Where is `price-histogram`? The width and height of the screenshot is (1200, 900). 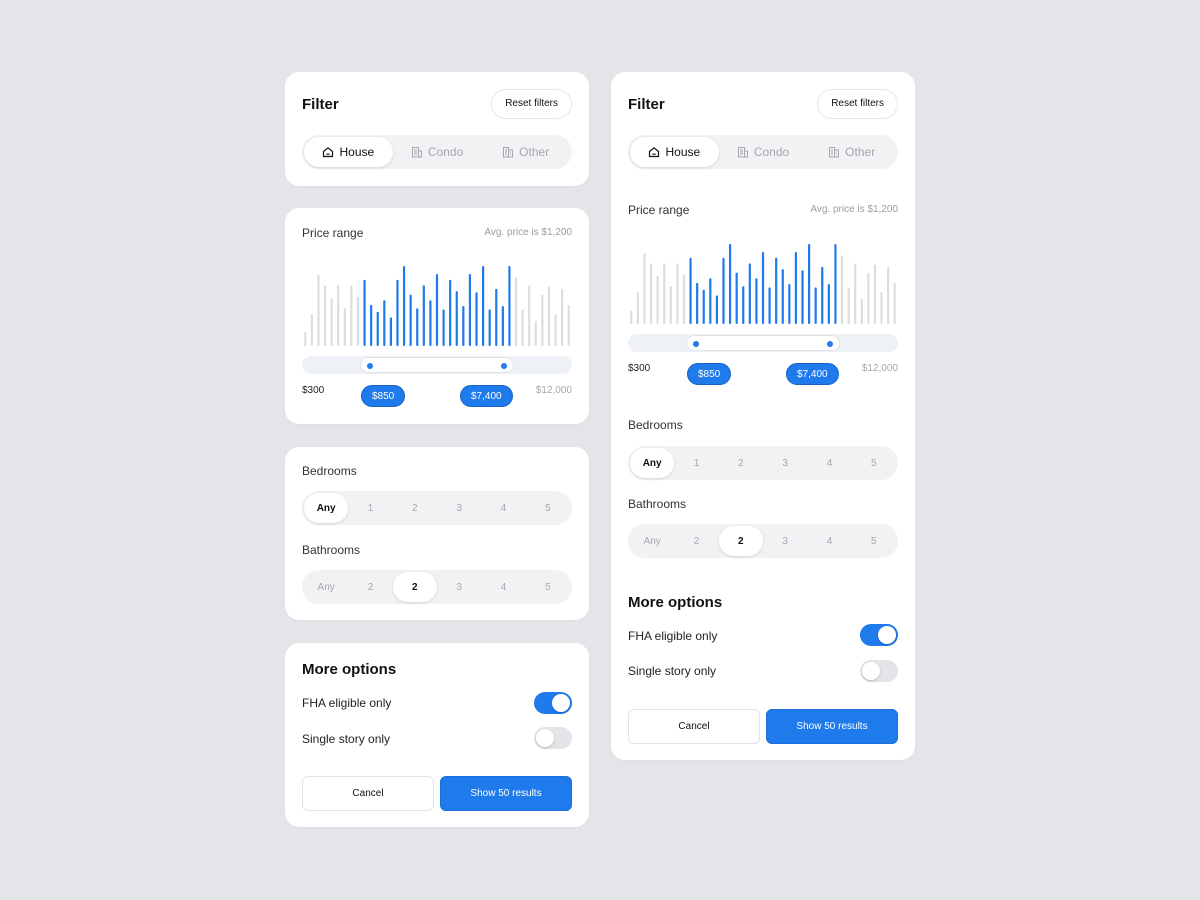 price-histogram is located at coordinates (763, 284).